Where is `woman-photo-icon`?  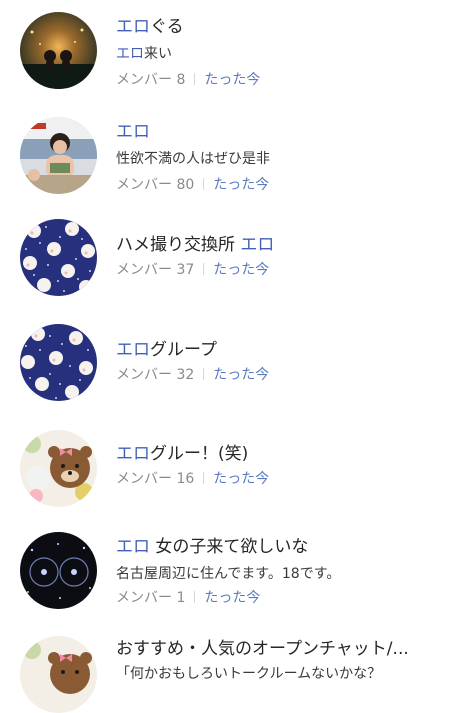 woman-photo-icon is located at coordinates (58, 155).